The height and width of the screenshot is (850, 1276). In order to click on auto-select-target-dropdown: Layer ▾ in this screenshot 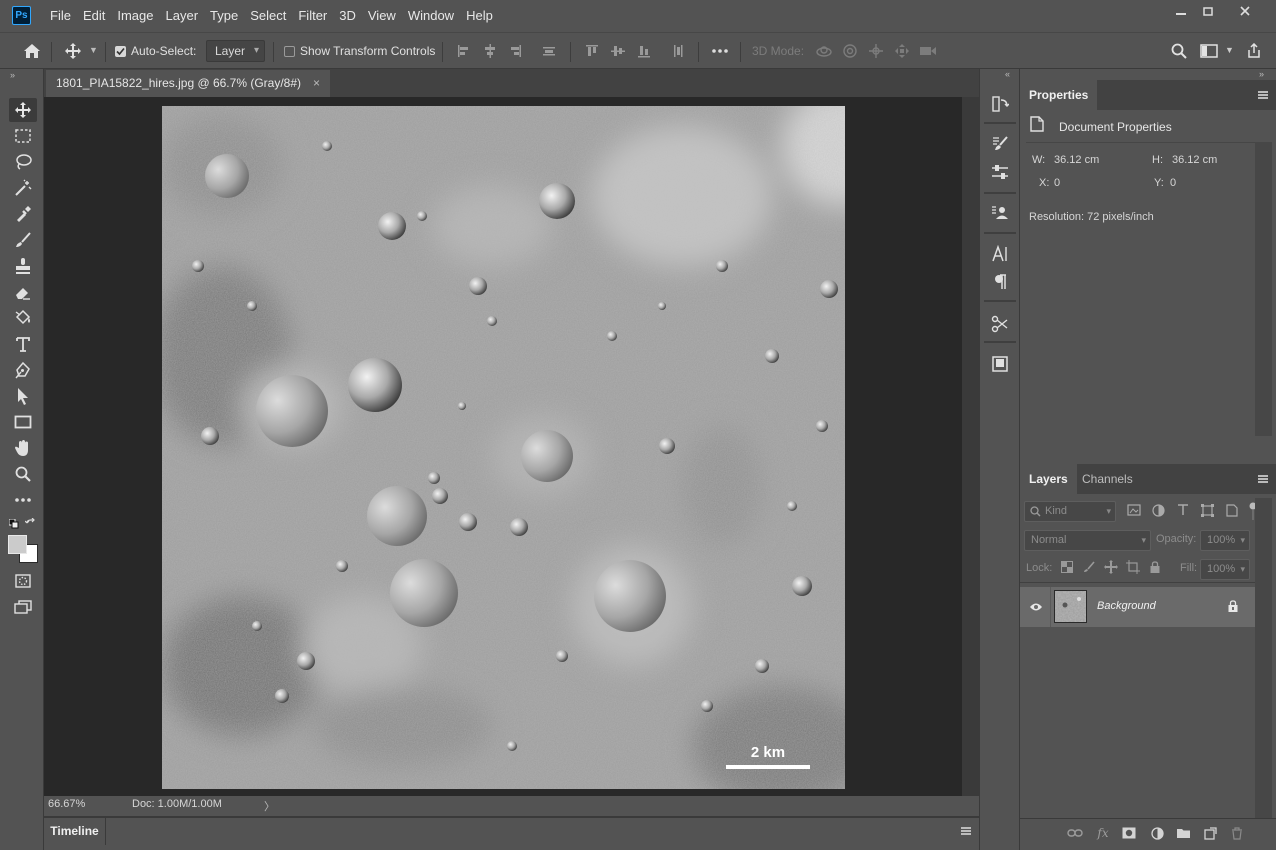, I will do `click(235, 51)`.